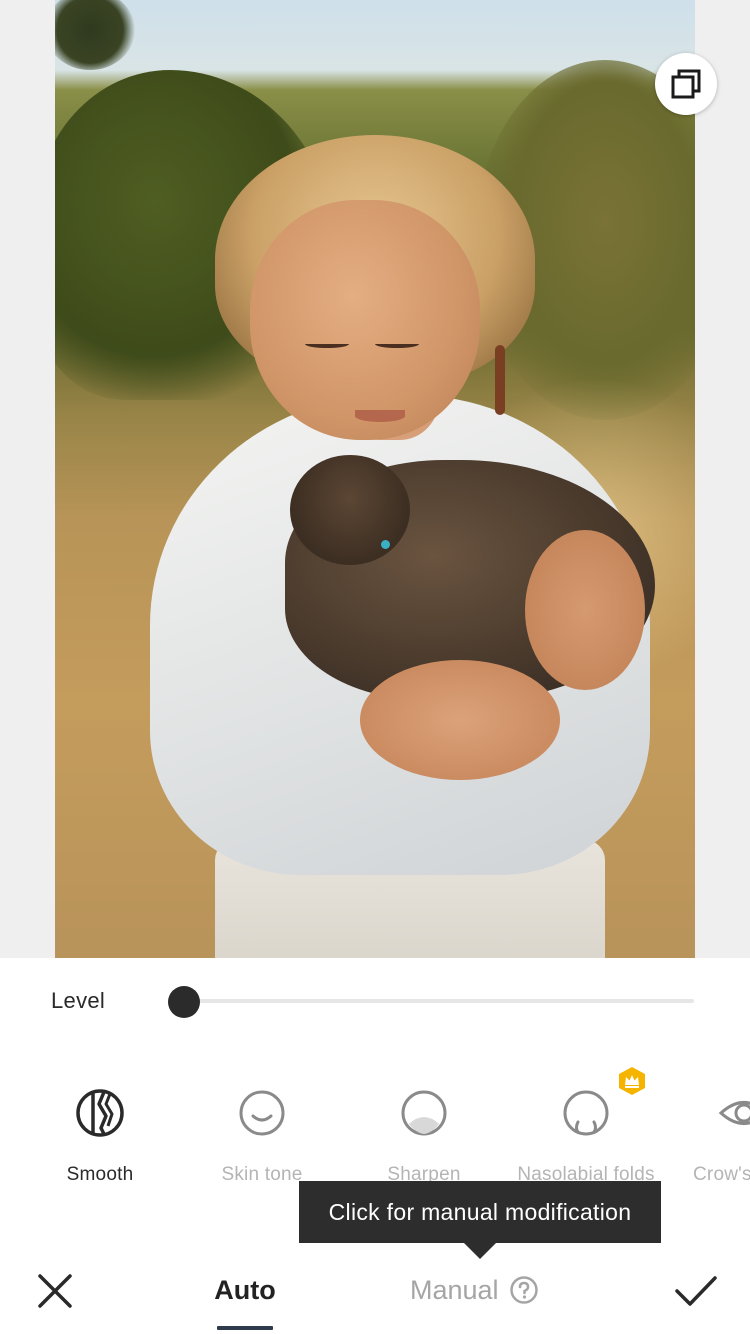 This screenshot has width=750, height=1334. What do you see at coordinates (262, 1174) in the screenshot?
I see `tool-skin-tone-label: Skin tone` at bounding box center [262, 1174].